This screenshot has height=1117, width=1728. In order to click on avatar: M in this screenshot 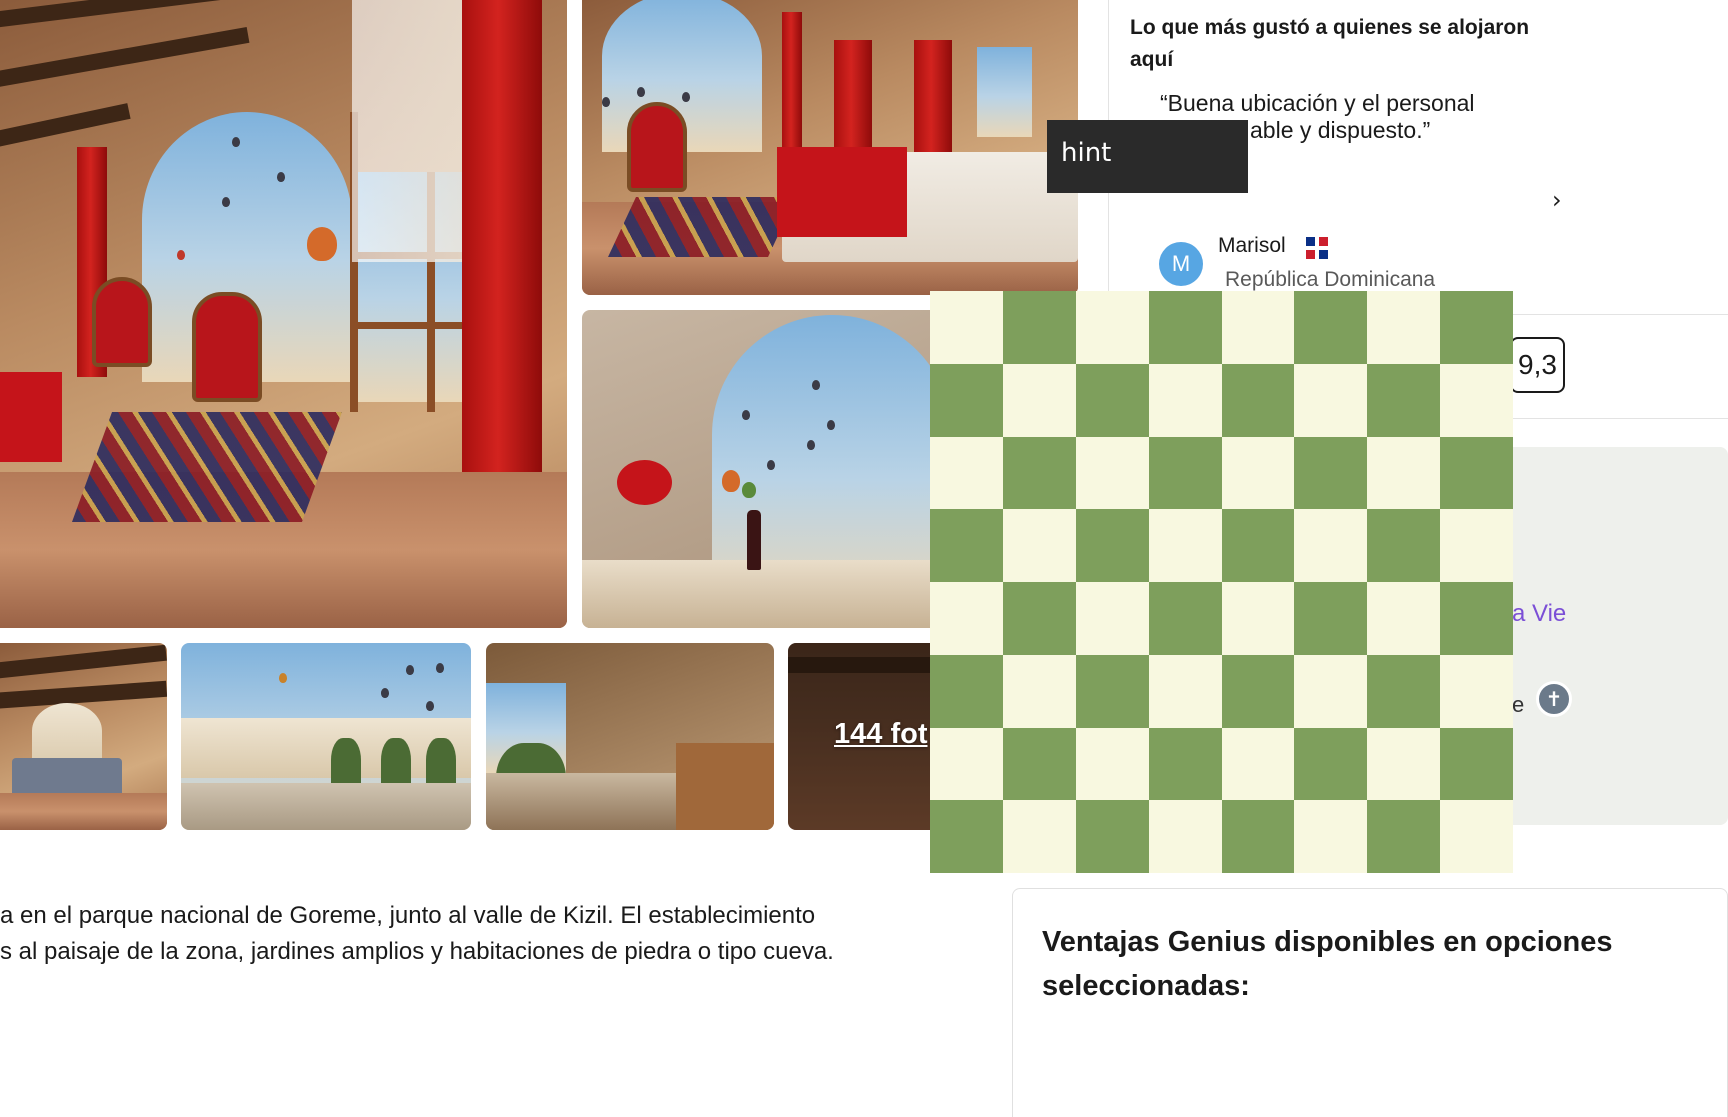, I will do `click(1181, 264)`.